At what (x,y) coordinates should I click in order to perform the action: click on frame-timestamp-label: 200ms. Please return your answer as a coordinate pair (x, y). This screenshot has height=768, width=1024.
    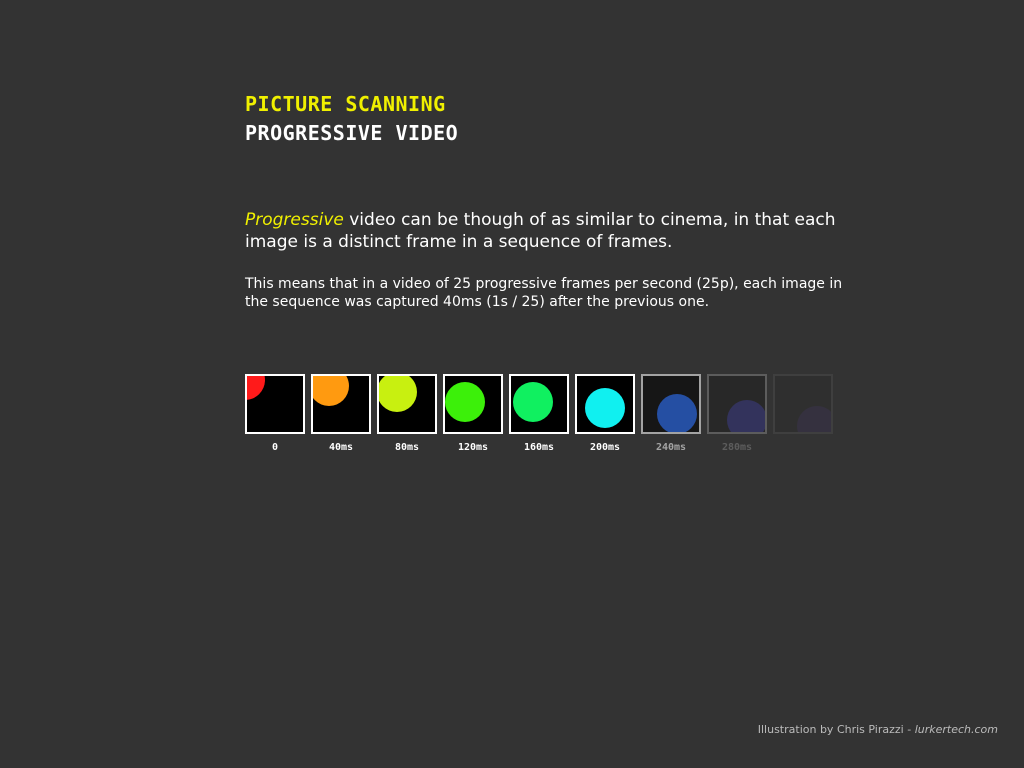
    Looking at the image, I should click on (605, 447).